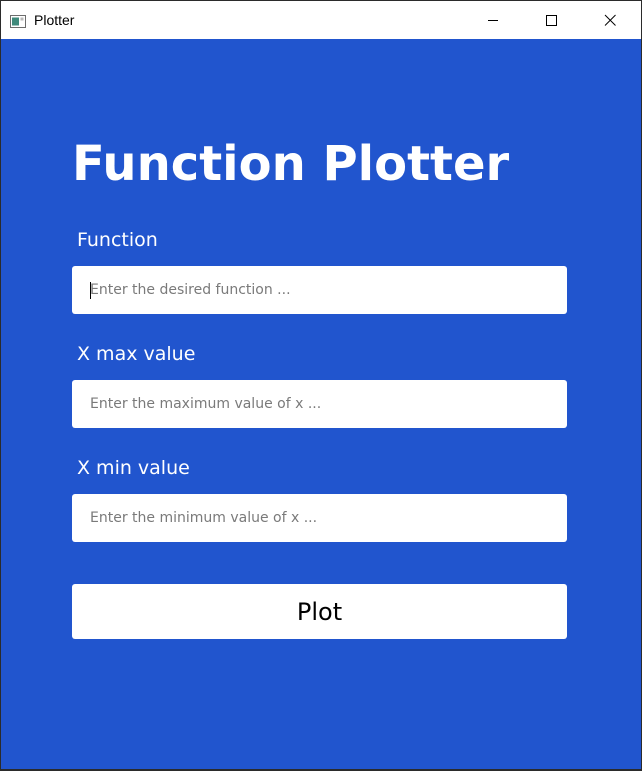 The width and height of the screenshot is (642, 771). I want to click on page-title: Function Plotter, so click(291, 164).